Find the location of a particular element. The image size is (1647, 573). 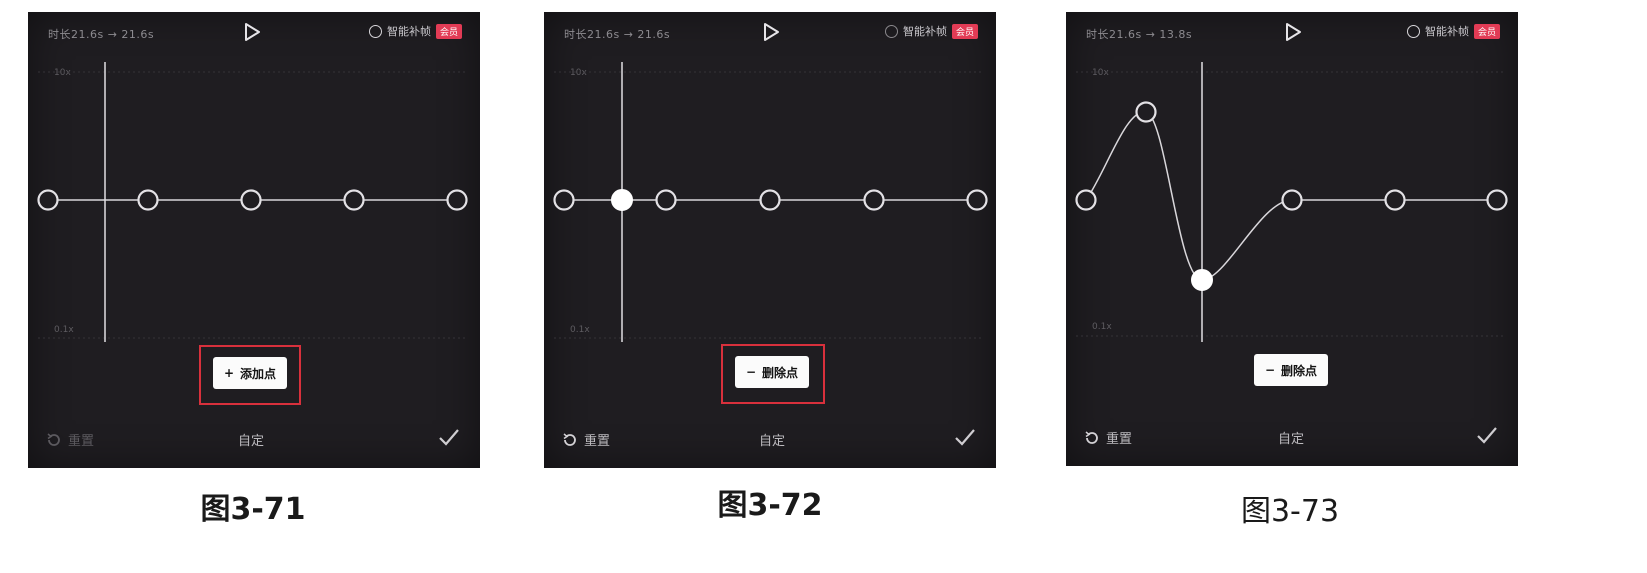

figure-caption-3: 图3-73 is located at coordinates (1290, 511).